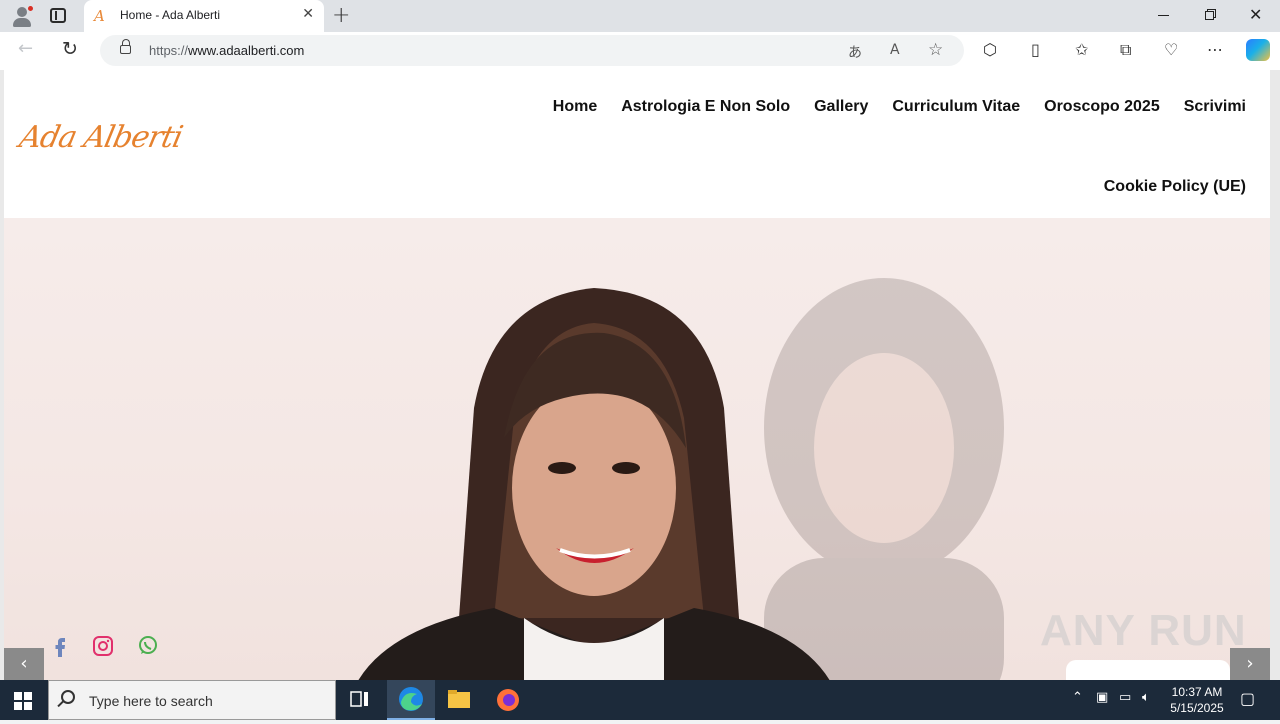  What do you see at coordinates (1250, 664) in the screenshot?
I see `slider-next-button: ›` at bounding box center [1250, 664].